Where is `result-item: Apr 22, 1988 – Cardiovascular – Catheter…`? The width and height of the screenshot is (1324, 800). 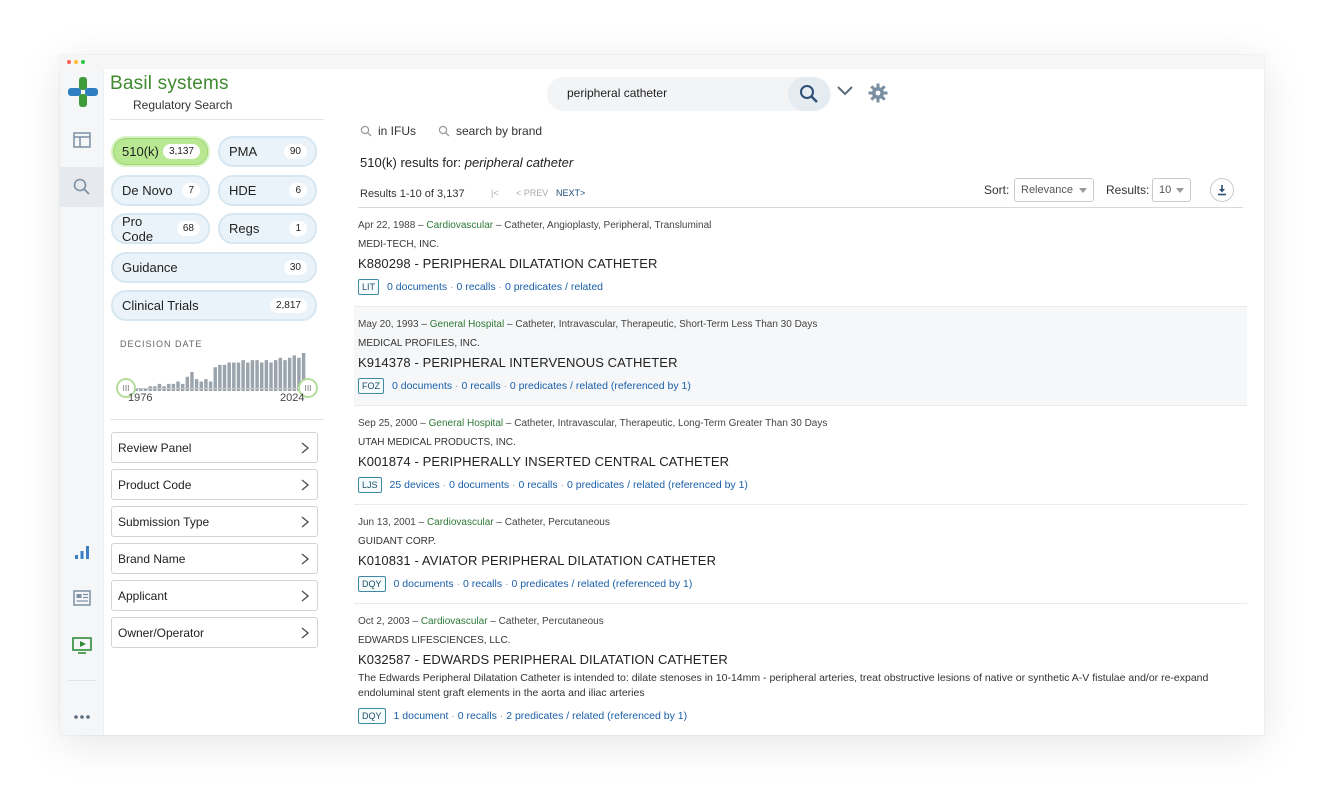
result-item: Apr 22, 1988 – Cardiovascular – Catheter… is located at coordinates (800, 257).